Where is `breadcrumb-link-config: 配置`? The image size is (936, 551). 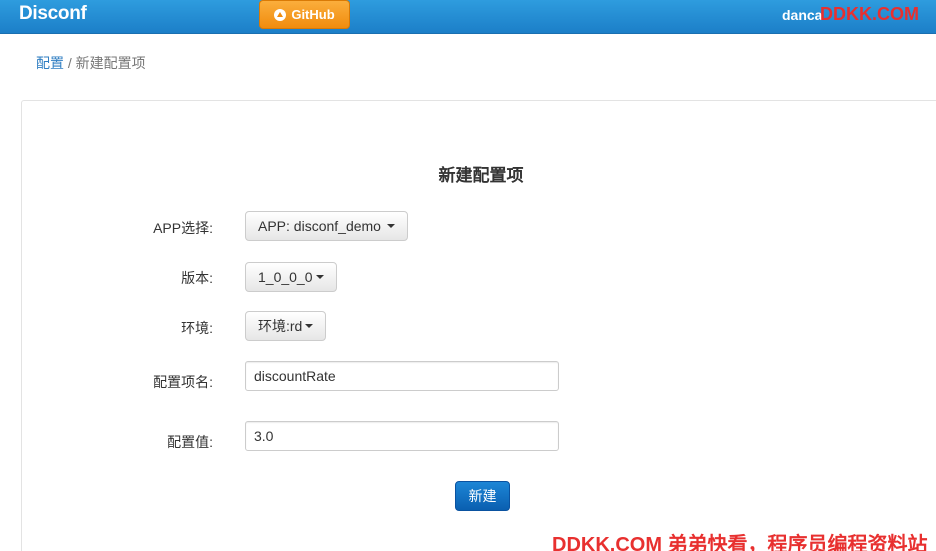 breadcrumb-link-config: 配置 is located at coordinates (50, 63).